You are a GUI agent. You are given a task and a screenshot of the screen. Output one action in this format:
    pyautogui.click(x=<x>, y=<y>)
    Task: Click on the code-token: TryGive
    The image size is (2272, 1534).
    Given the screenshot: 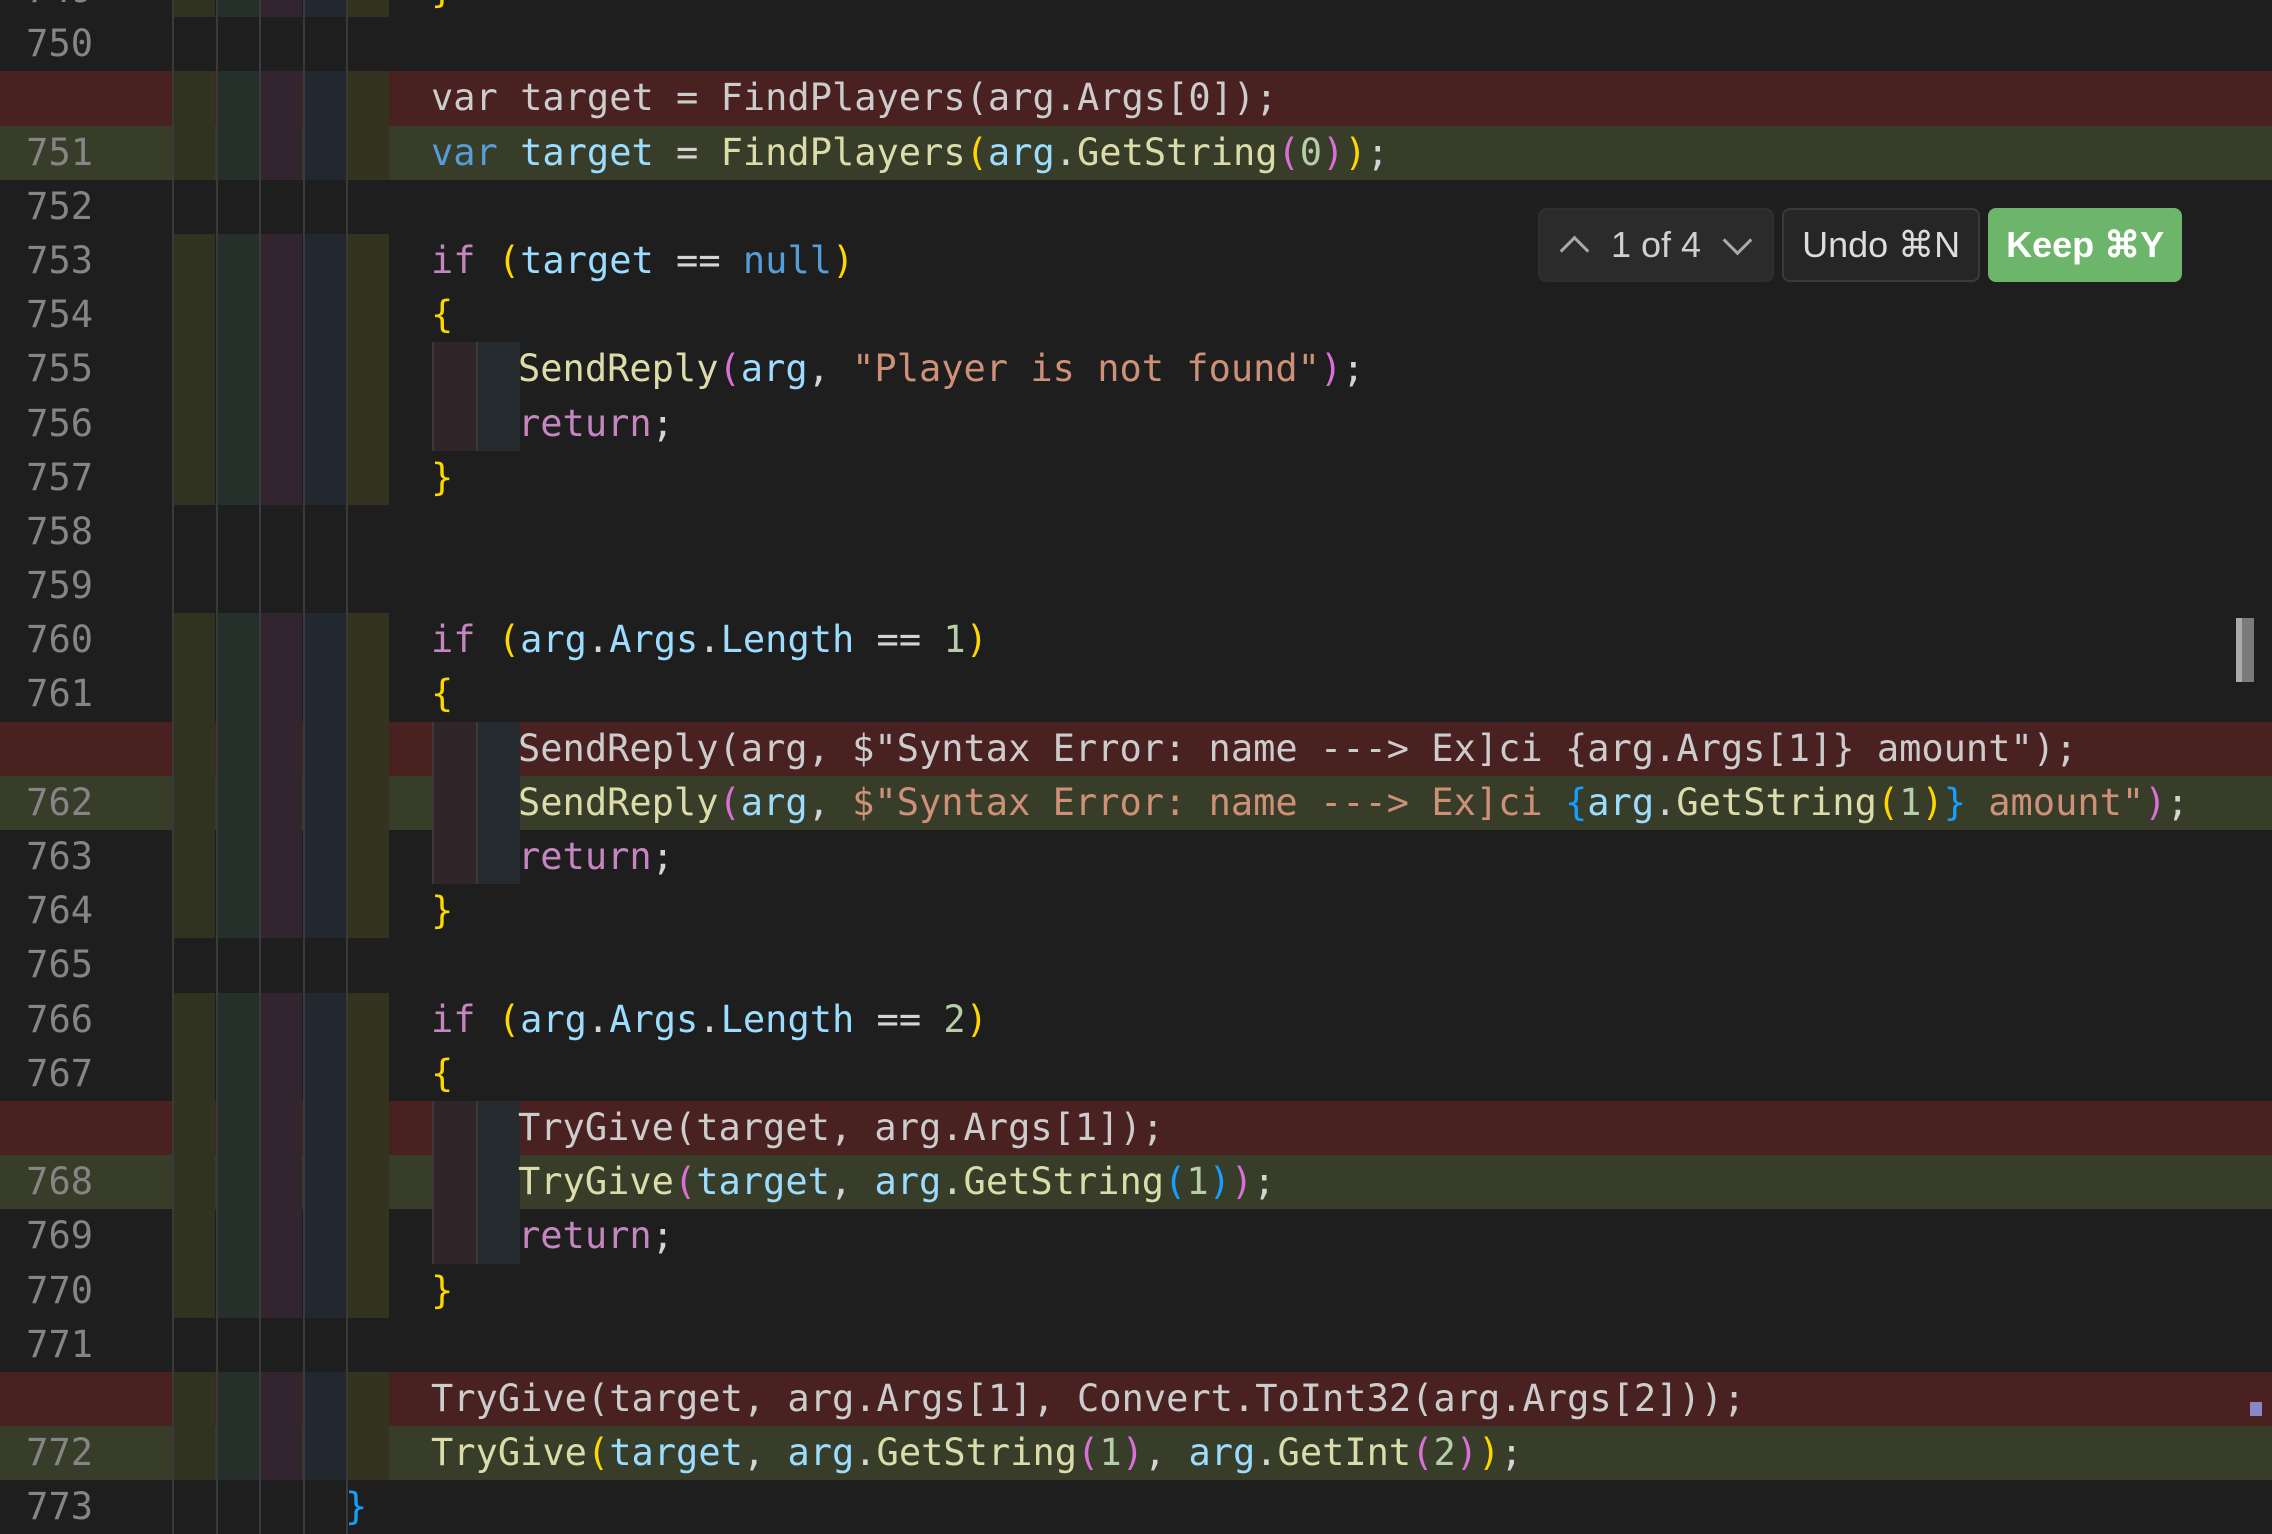 What is the action you would take?
    pyautogui.click(x=509, y=1453)
    